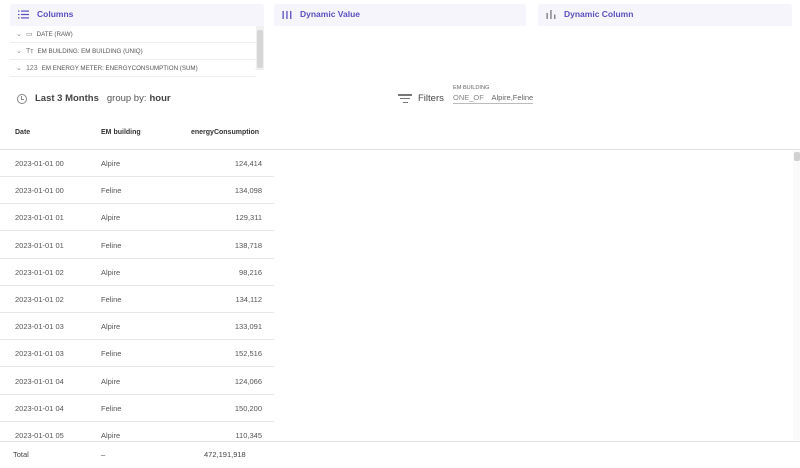  Describe the element at coordinates (400, 454) in the screenshot. I see `table-footer: Total – 472,191,918` at that location.